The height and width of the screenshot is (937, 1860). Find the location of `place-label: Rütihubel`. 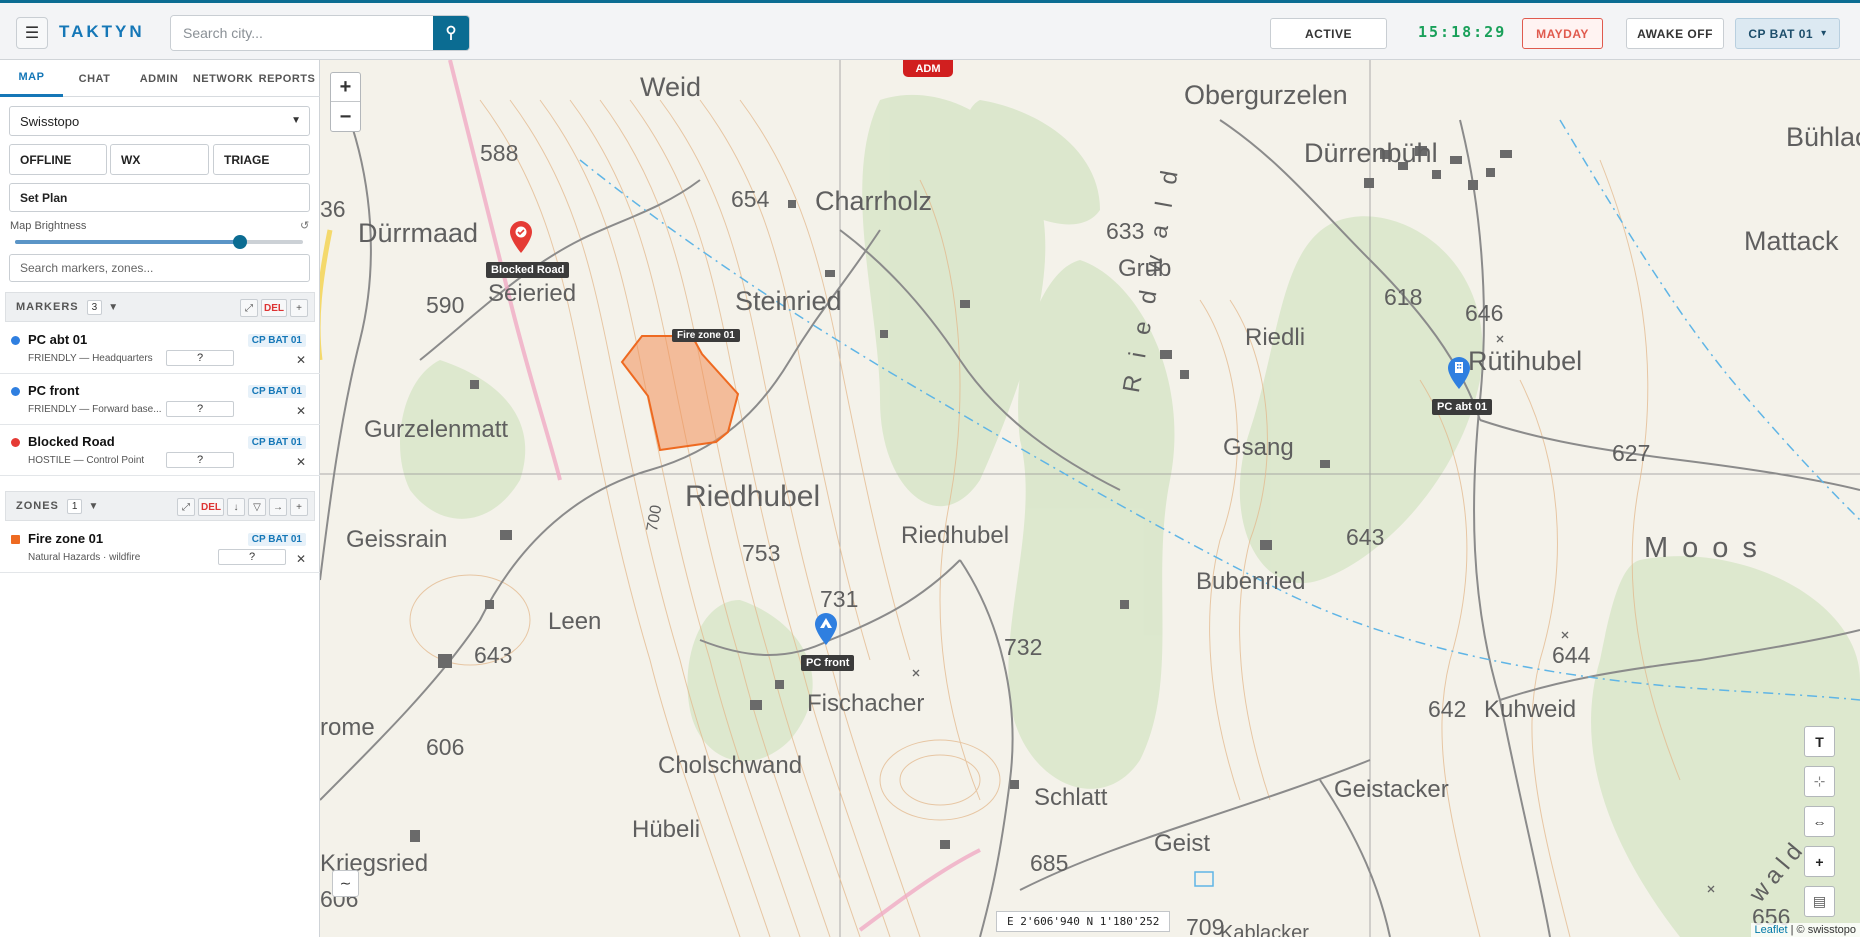

place-label: Rütihubel is located at coordinates (1525, 361).